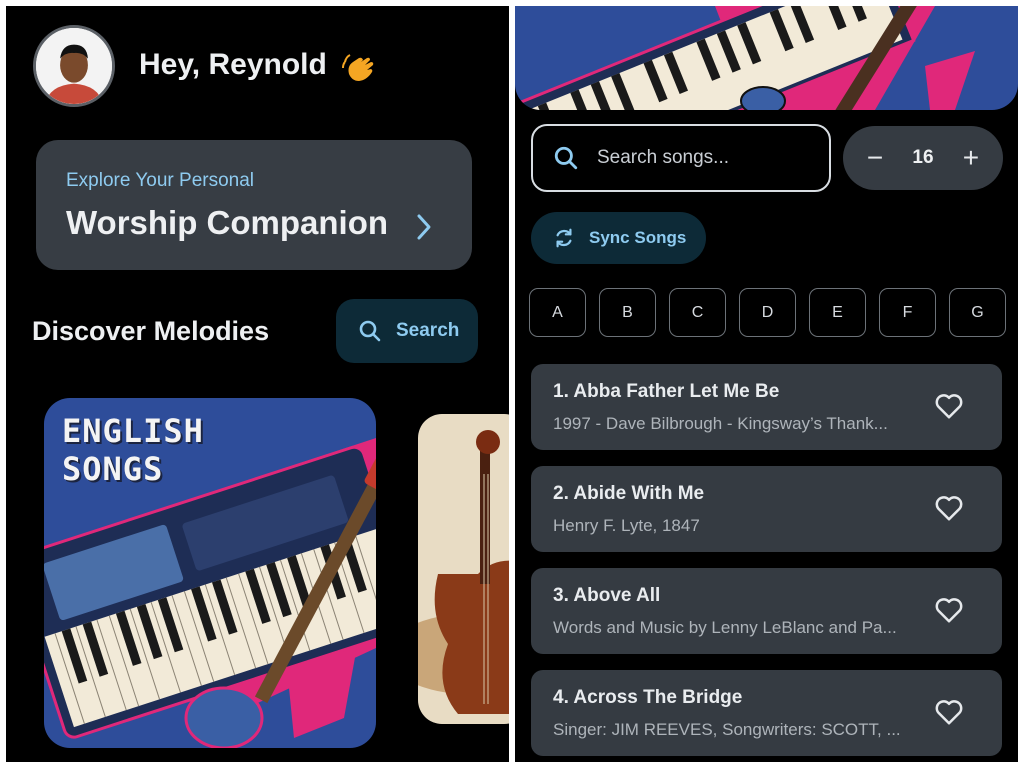  What do you see at coordinates (627, 312) in the screenshot?
I see `letter-filter-b: B` at bounding box center [627, 312].